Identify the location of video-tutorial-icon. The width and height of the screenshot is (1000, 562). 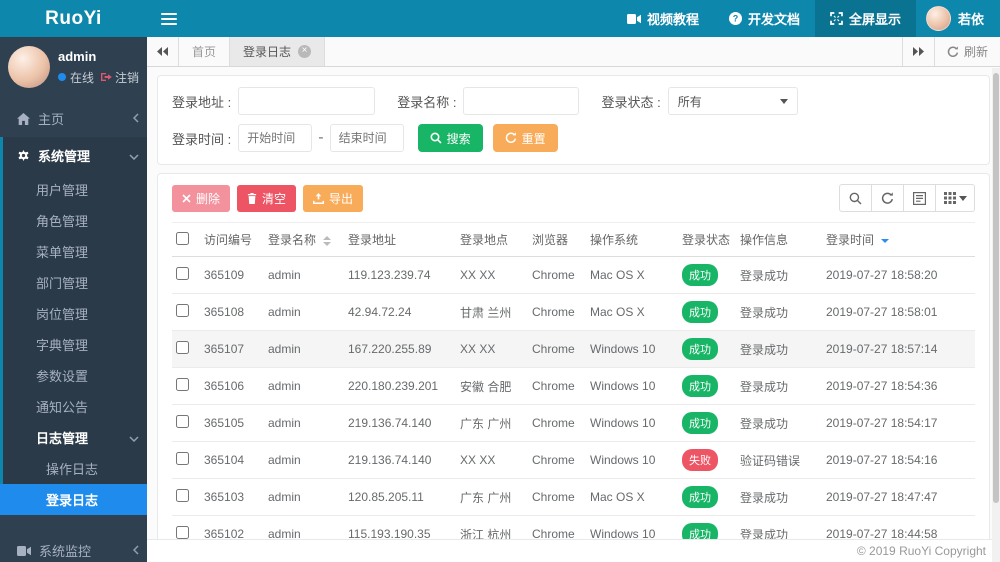
(633, 18).